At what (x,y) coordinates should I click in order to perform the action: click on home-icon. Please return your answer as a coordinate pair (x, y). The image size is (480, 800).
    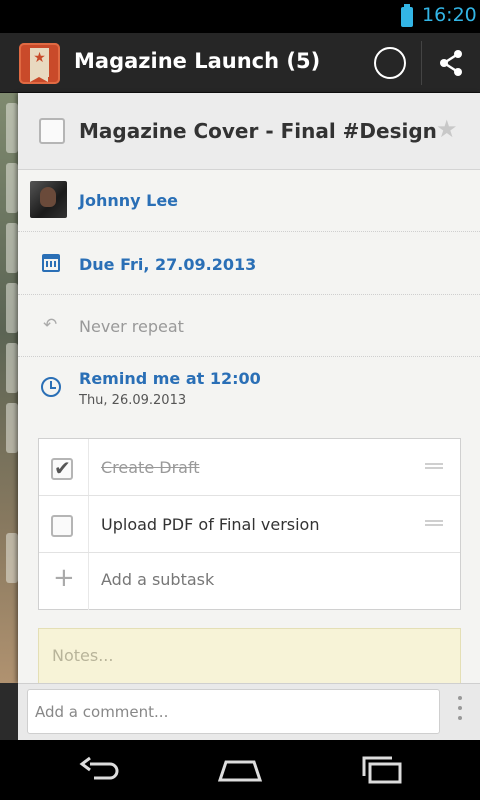
    Looking at the image, I should click on (240, 770).